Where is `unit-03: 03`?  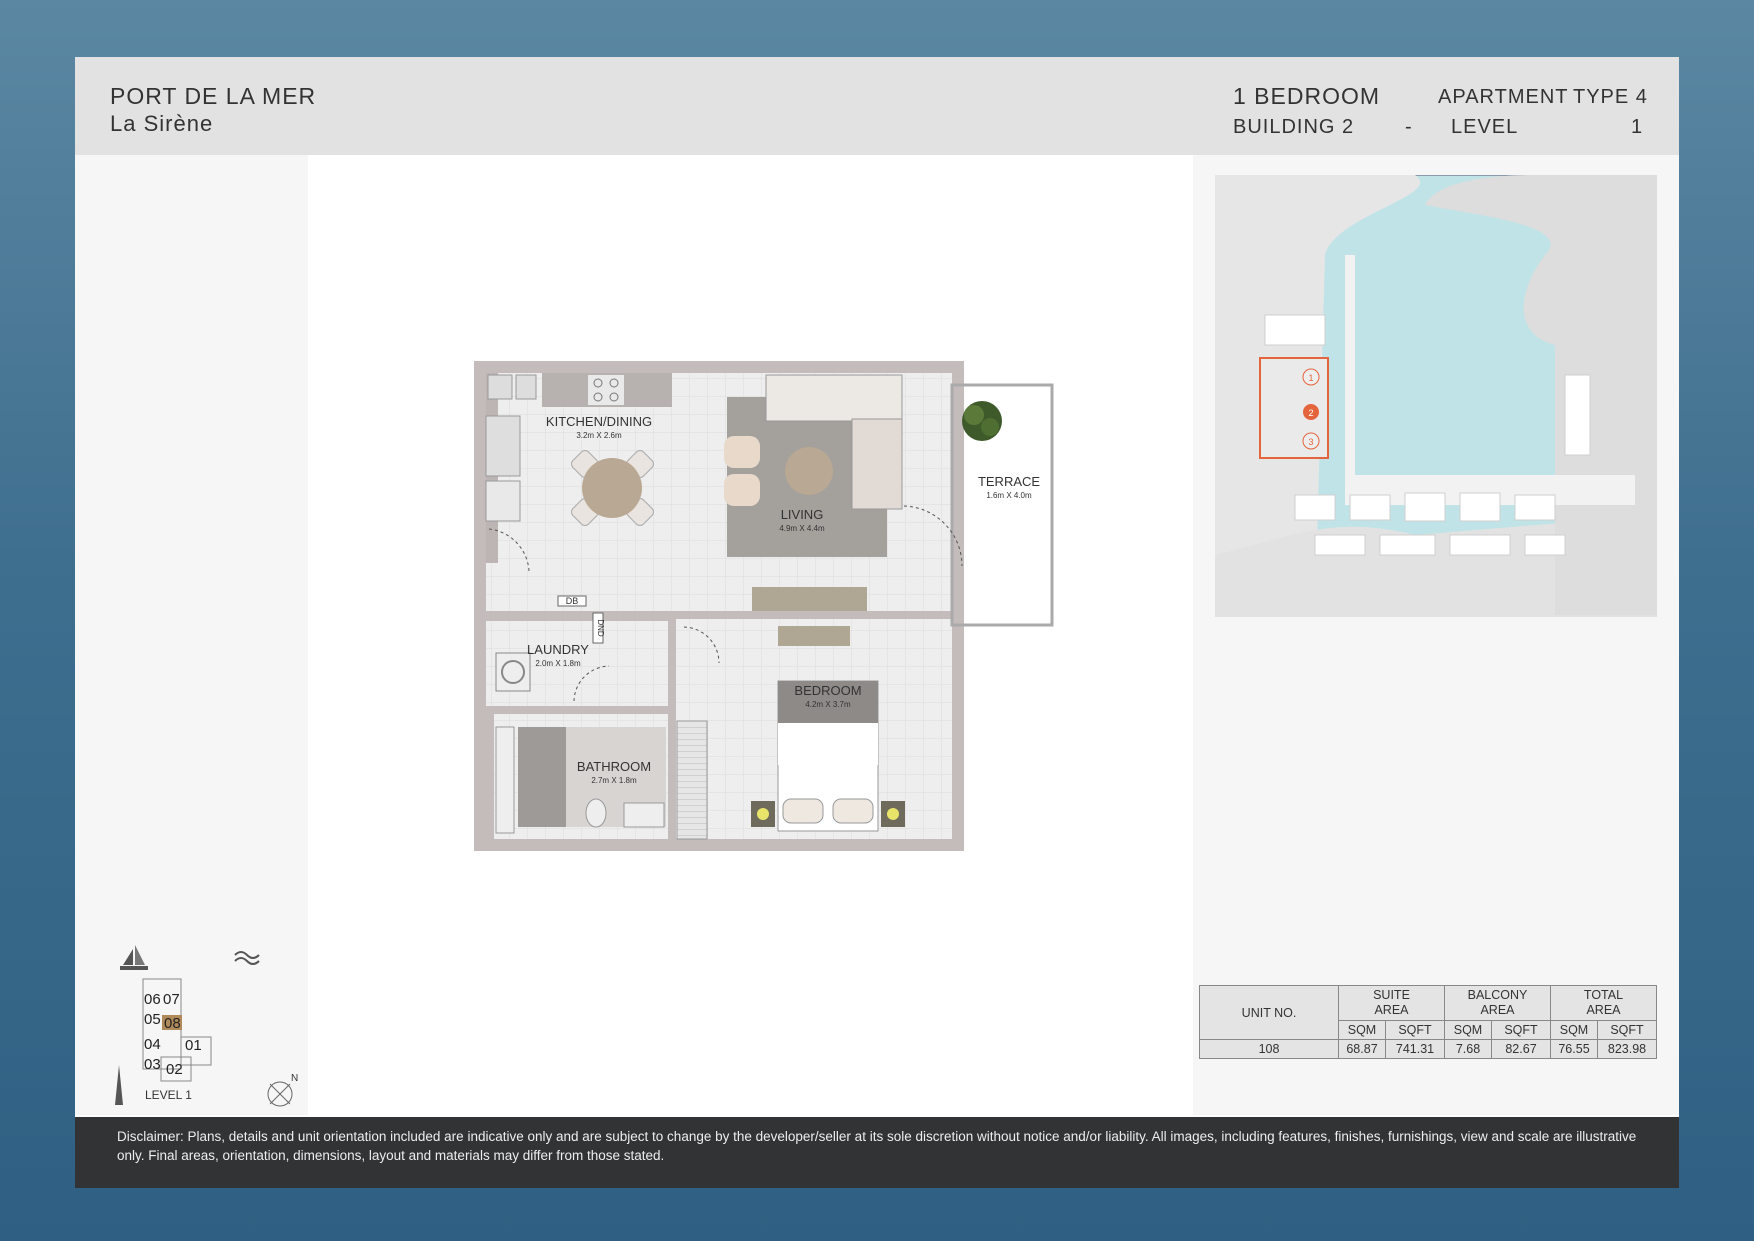
unit-03: 03 is located at coordinates (152, 1064).